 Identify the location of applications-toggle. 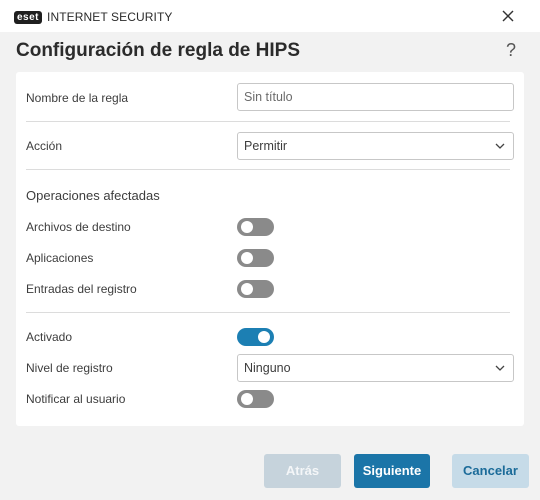
(255, 258).